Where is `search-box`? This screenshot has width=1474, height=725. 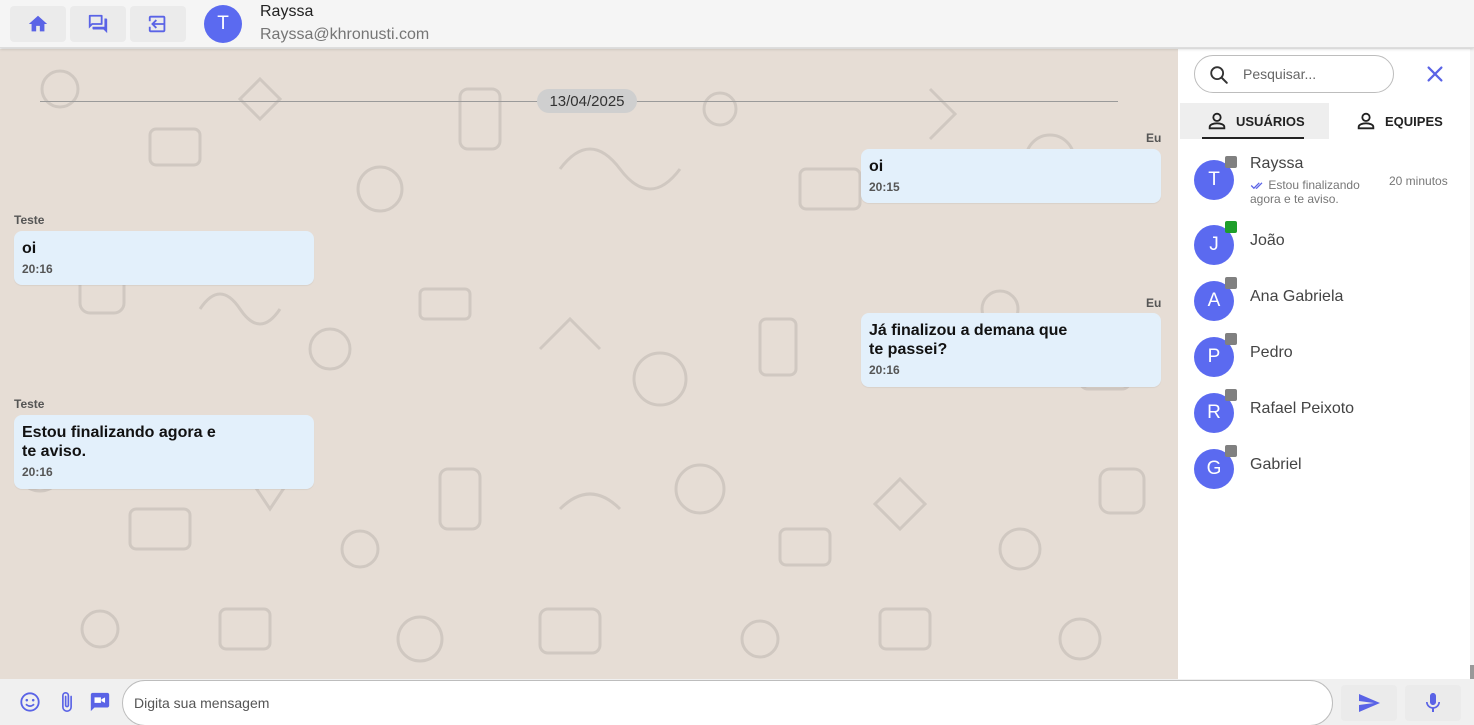 search-box is located at coordinates (1294, 74).